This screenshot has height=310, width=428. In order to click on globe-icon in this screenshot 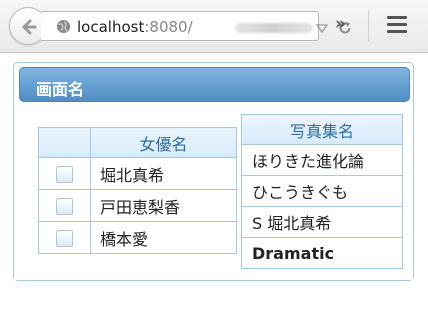, I will do `click(63, 26)`.